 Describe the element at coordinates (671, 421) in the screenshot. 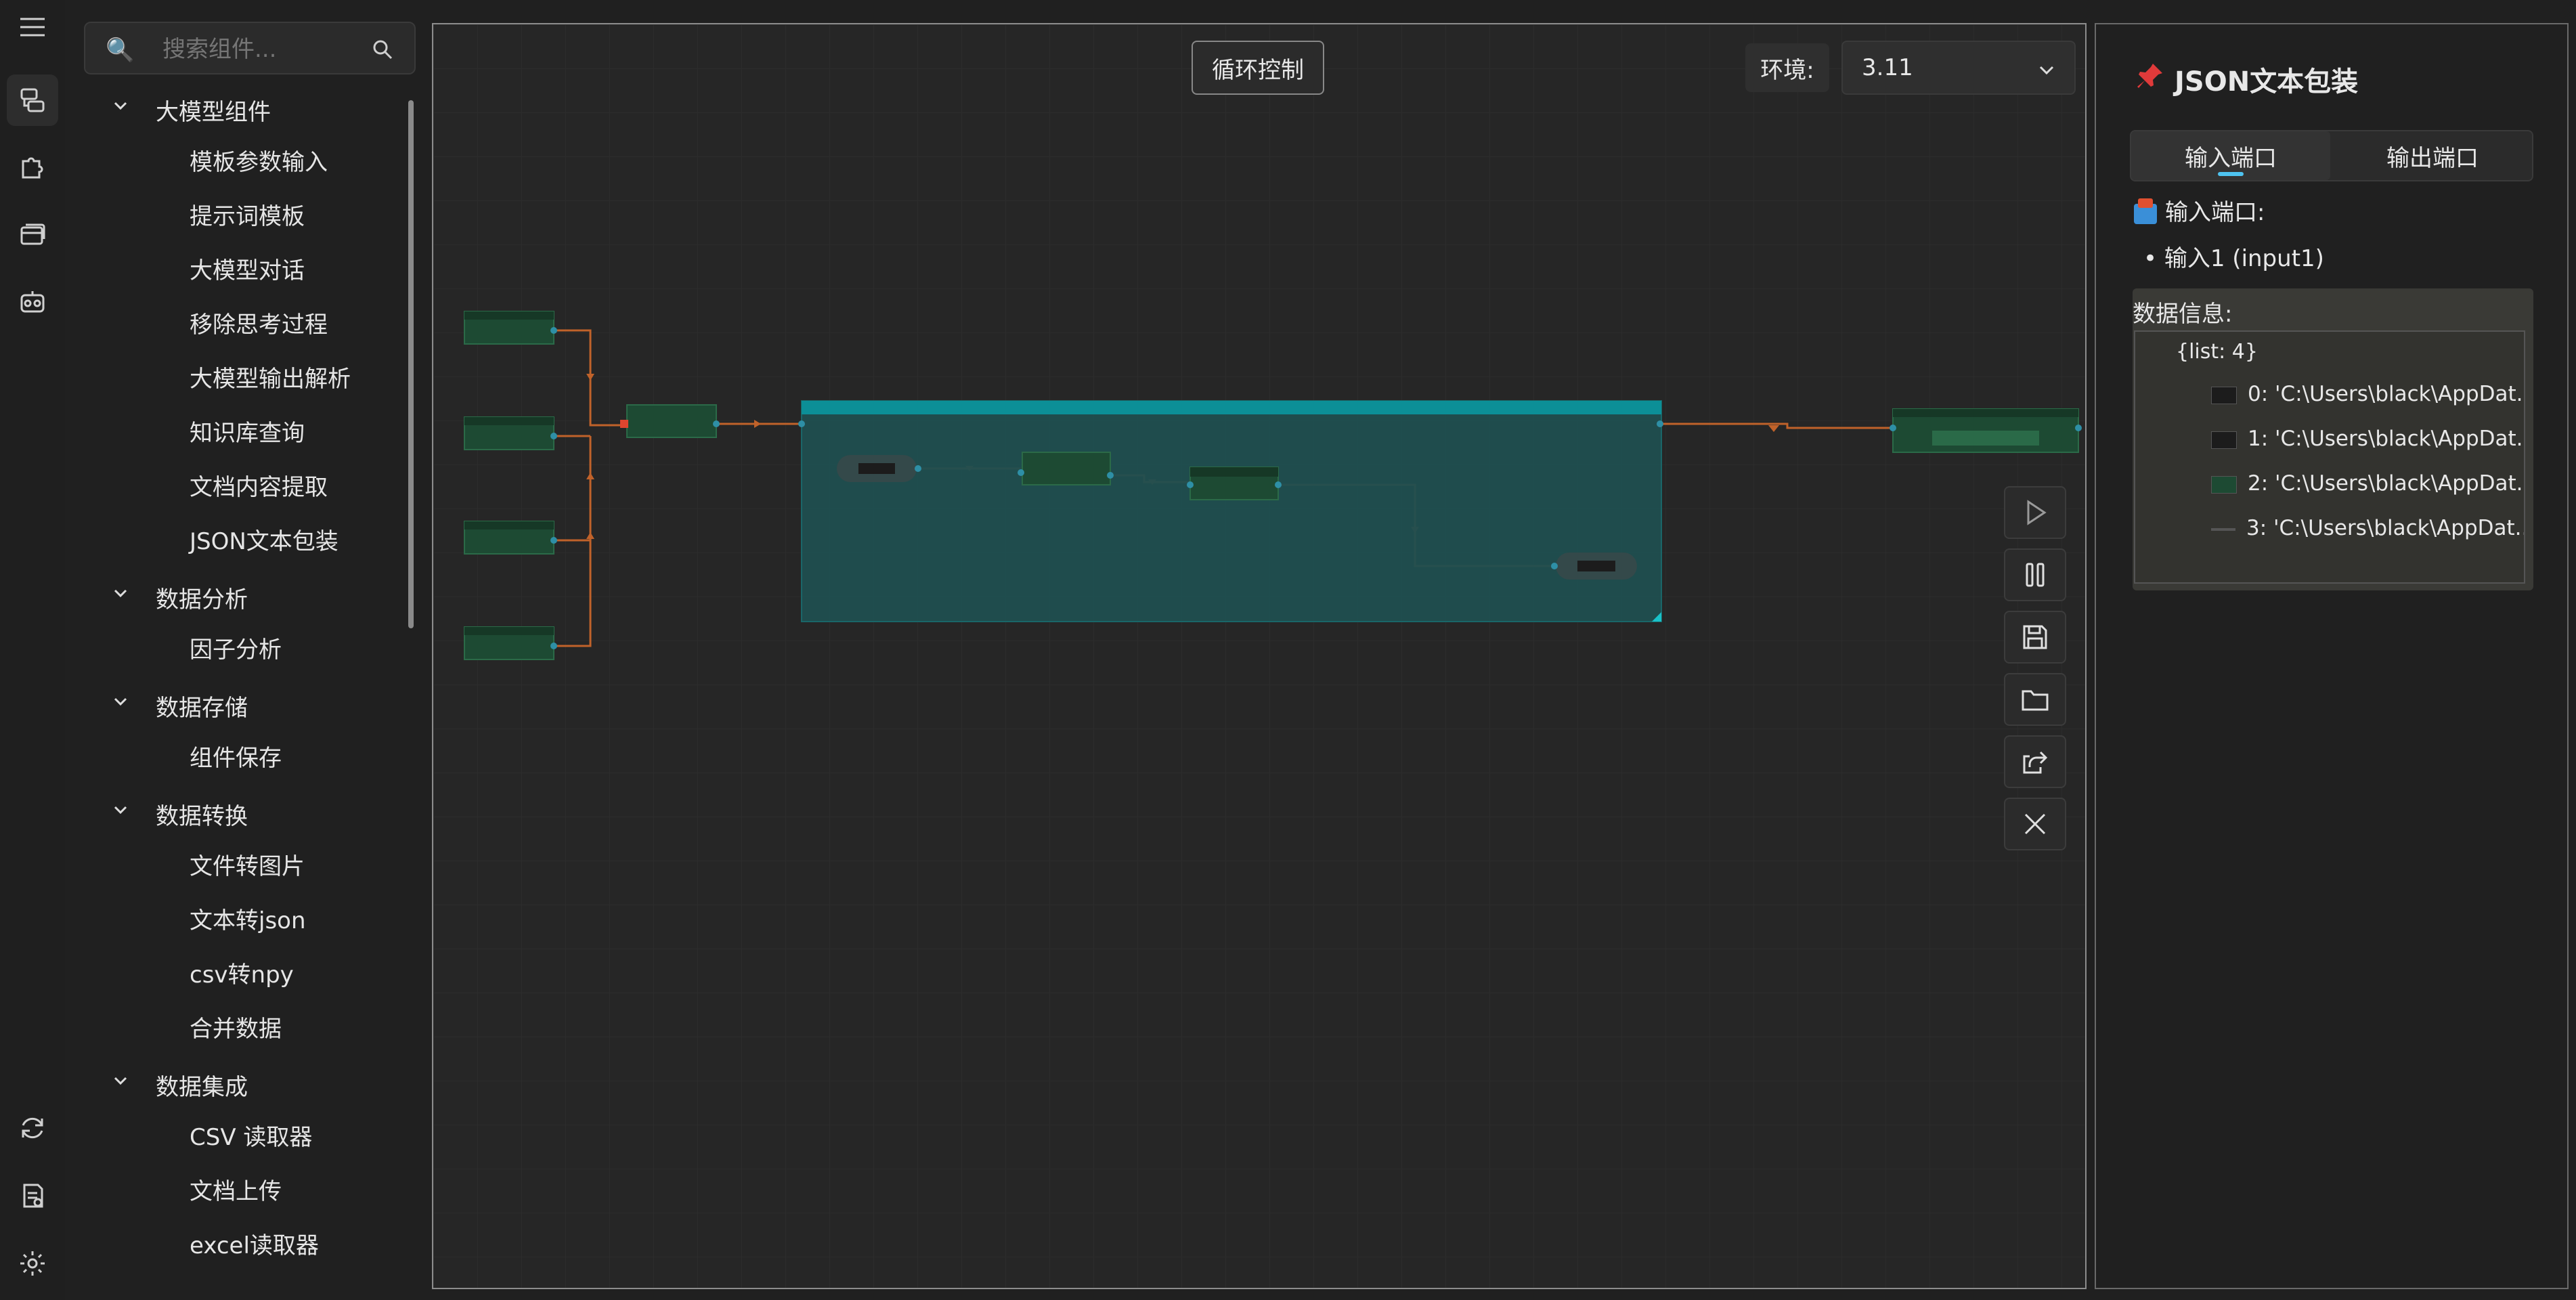

I see `merge-node` at that location.